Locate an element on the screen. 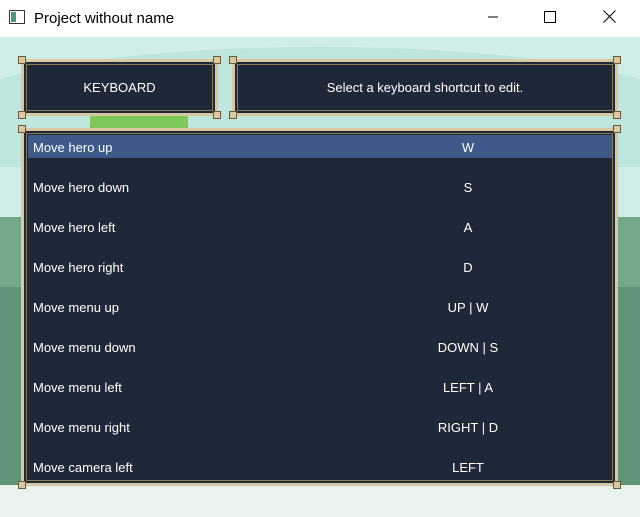 This screenshot has height=517, width=640. app-window-icon is located at coordinates (17, 17).